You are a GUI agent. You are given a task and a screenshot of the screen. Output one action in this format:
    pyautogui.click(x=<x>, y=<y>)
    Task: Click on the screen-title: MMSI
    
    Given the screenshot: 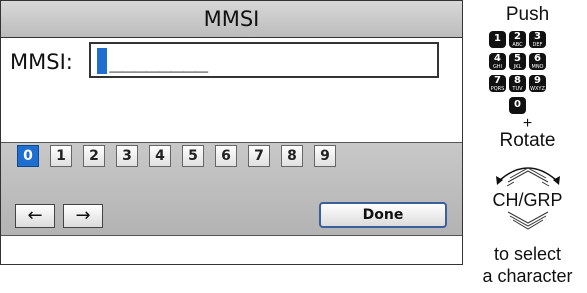 What is the action you would take?
    pyautogui.click(x=231, y=19)
    